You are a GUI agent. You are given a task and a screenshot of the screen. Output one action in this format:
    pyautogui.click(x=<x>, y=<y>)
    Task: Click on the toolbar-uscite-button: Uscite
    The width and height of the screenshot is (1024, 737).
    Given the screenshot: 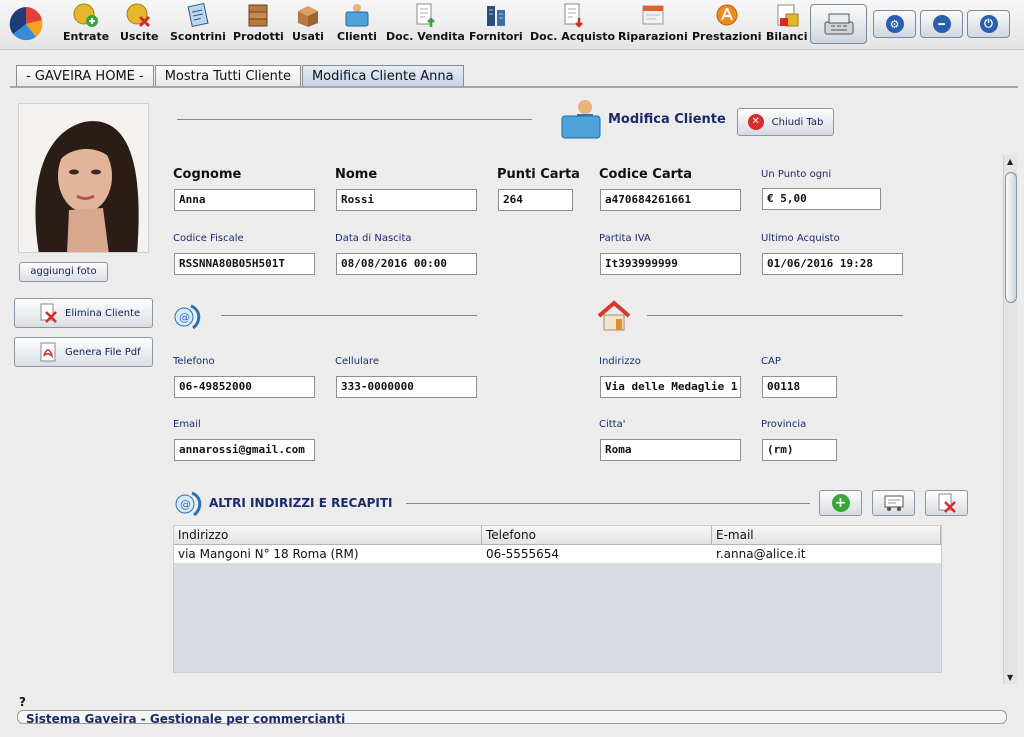 What is the action you would take?
    pyautogui.click(x=139, y=25)
    